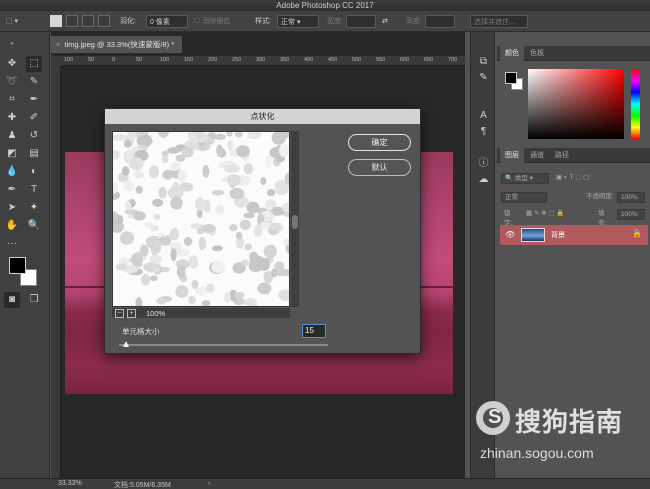 This screenshot has height=489, width=650. I want to click on hue-slider, so click(635, 104).